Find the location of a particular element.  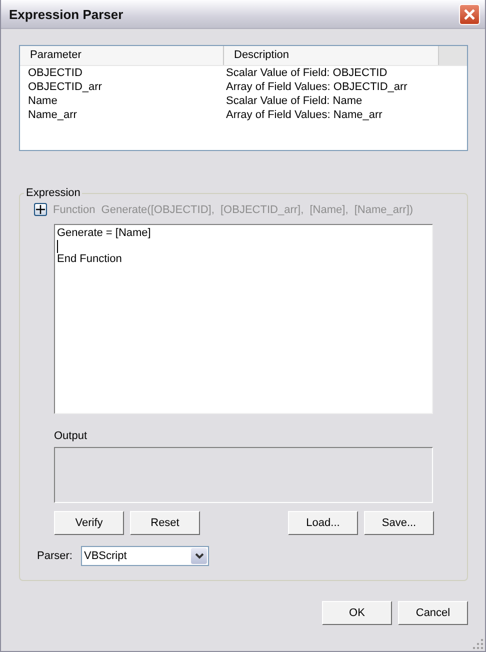

parameter-description: Scalar Value of Field: Name is located at coordinates (294, 101).